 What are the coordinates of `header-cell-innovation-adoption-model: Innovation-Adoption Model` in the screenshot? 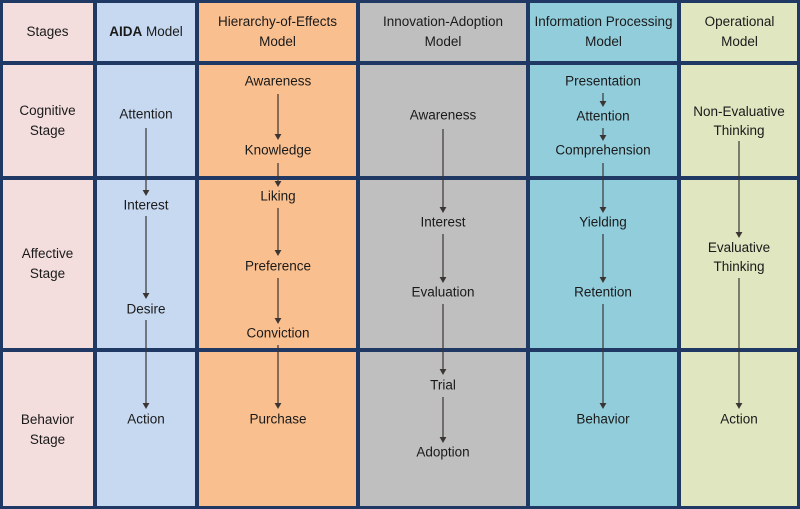 It's located at (443, 31).